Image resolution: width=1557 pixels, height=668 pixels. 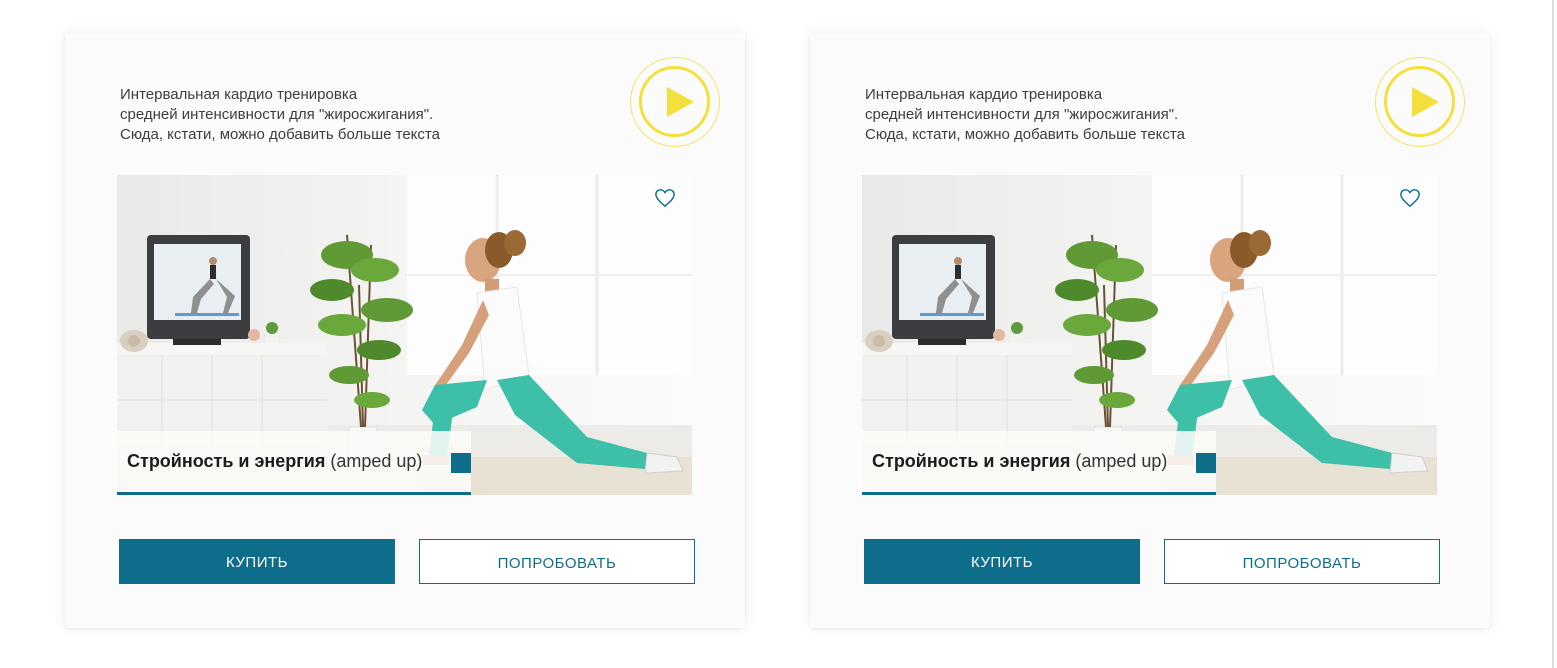 I want to click on scrollbar-track, so click(x=1553, y=334).